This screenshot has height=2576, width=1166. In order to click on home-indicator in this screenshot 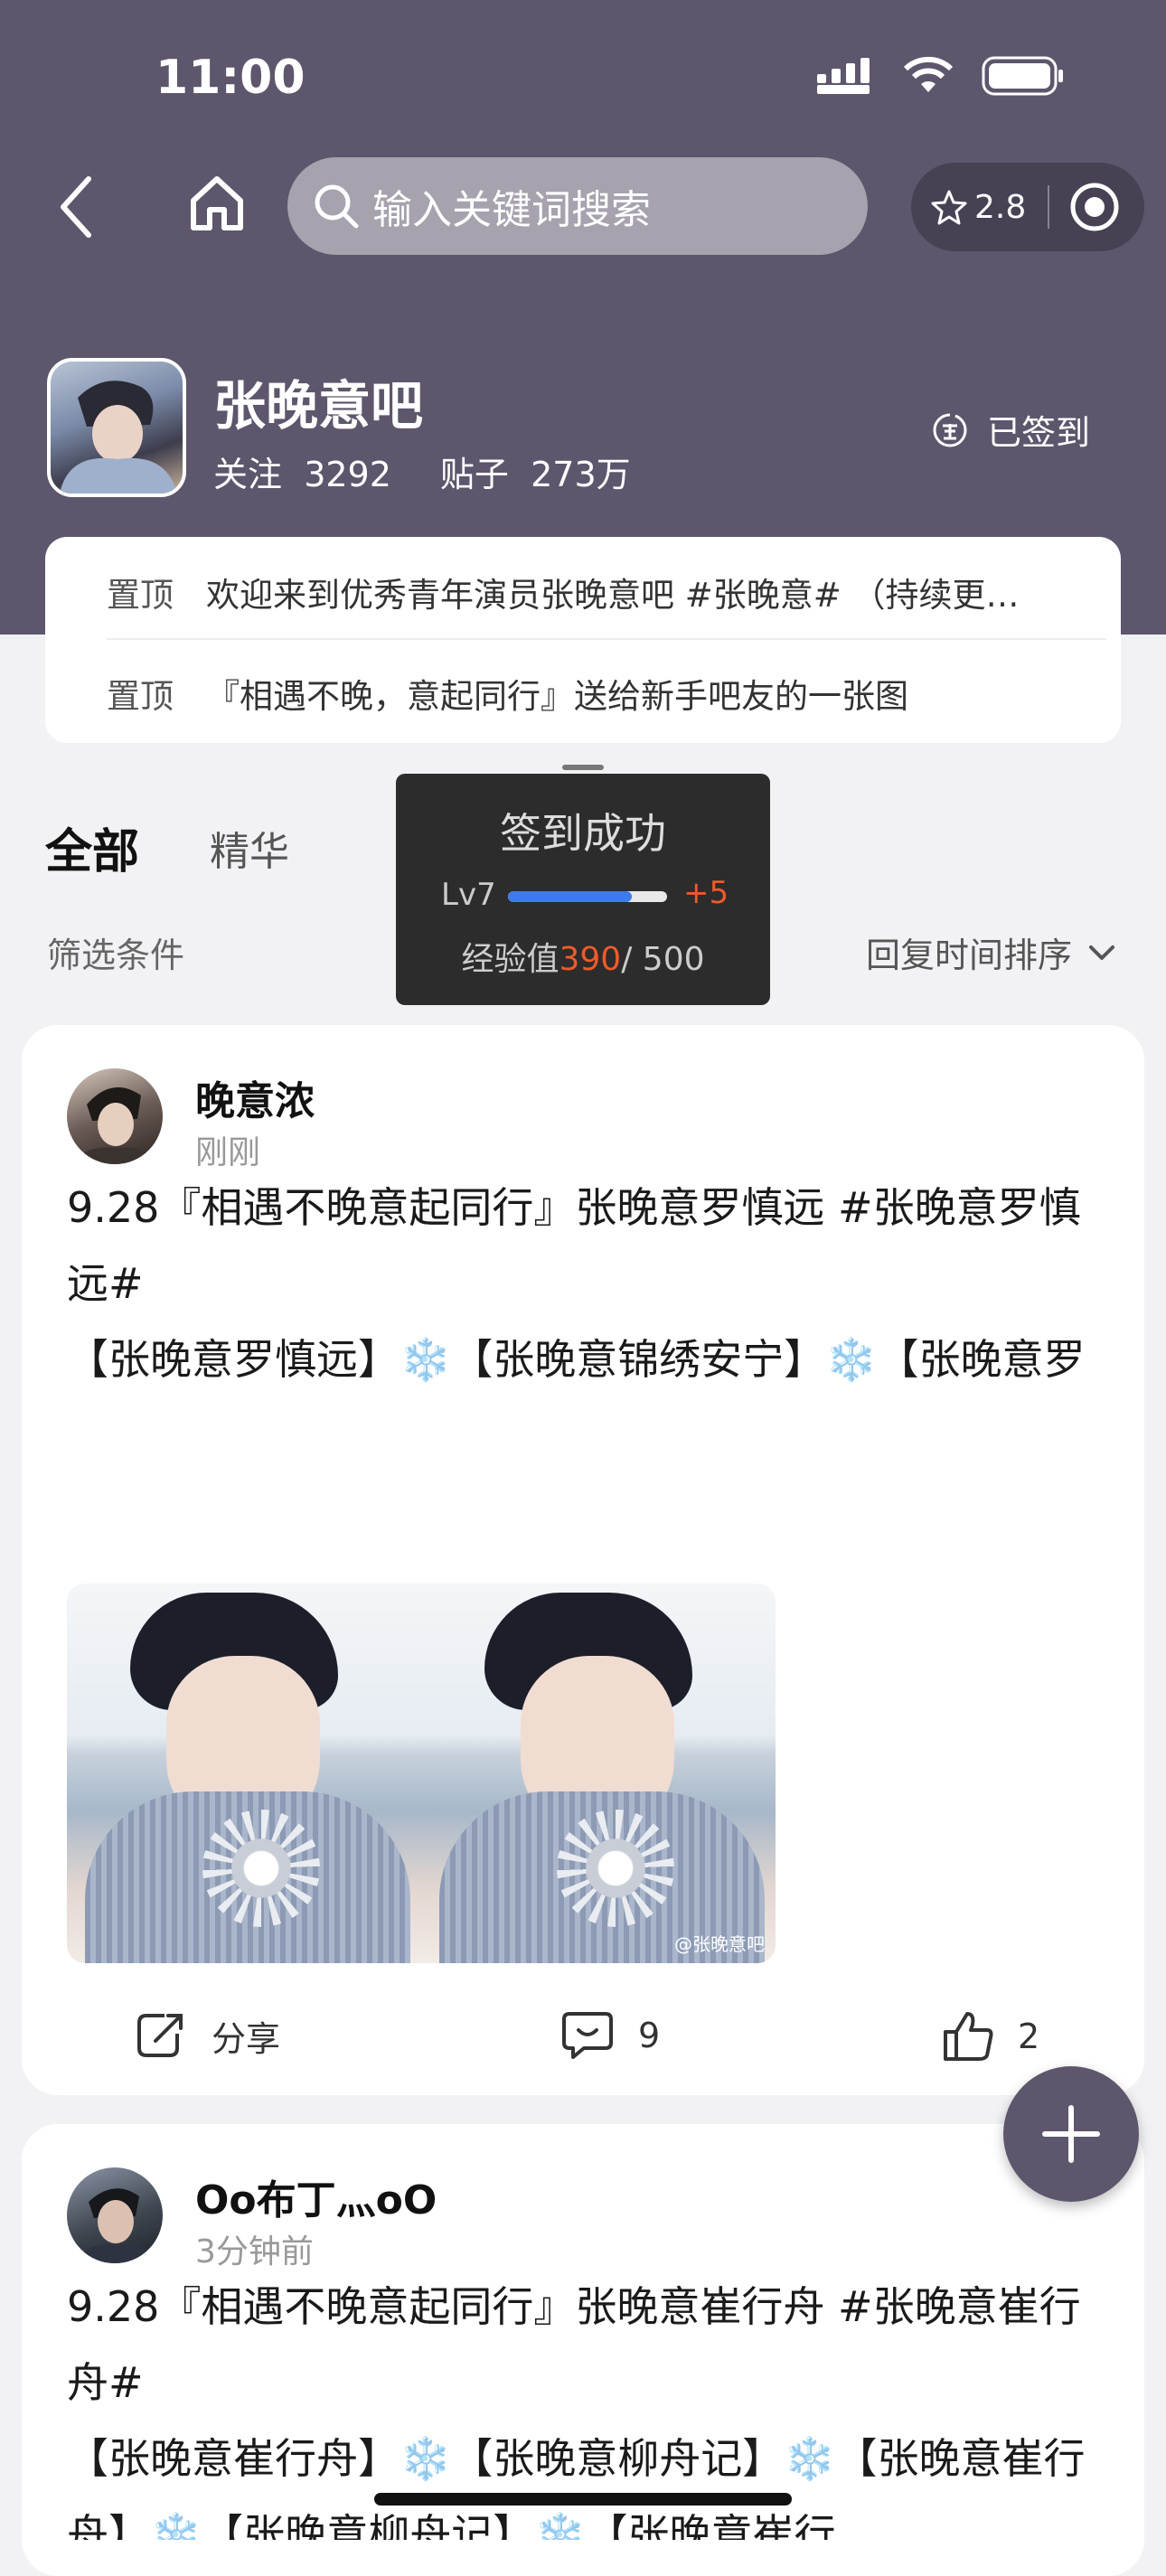, I will do `click(583, 2499)`.